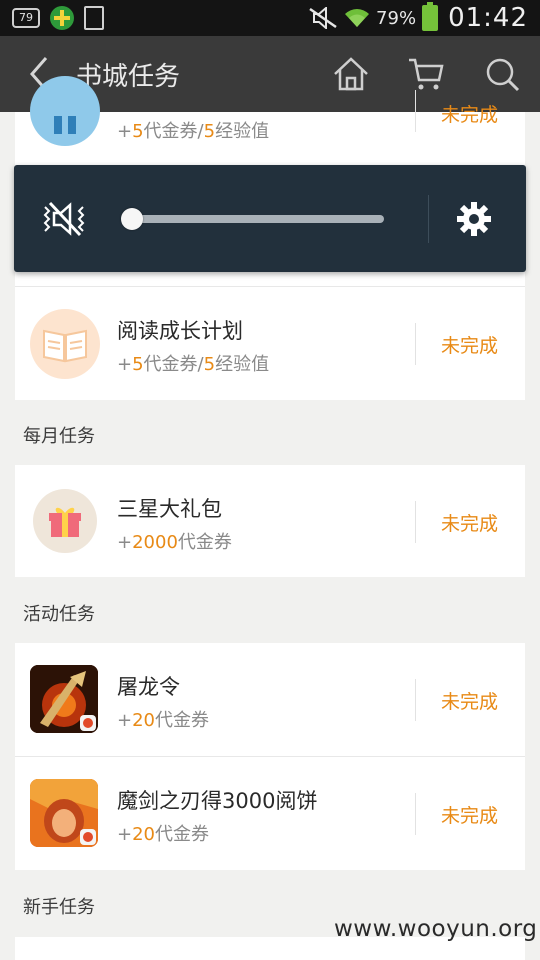  What do you see at coordinates (474, 219) in the screenshot?
I see `gear-icon` at bounding box center [474, 219].